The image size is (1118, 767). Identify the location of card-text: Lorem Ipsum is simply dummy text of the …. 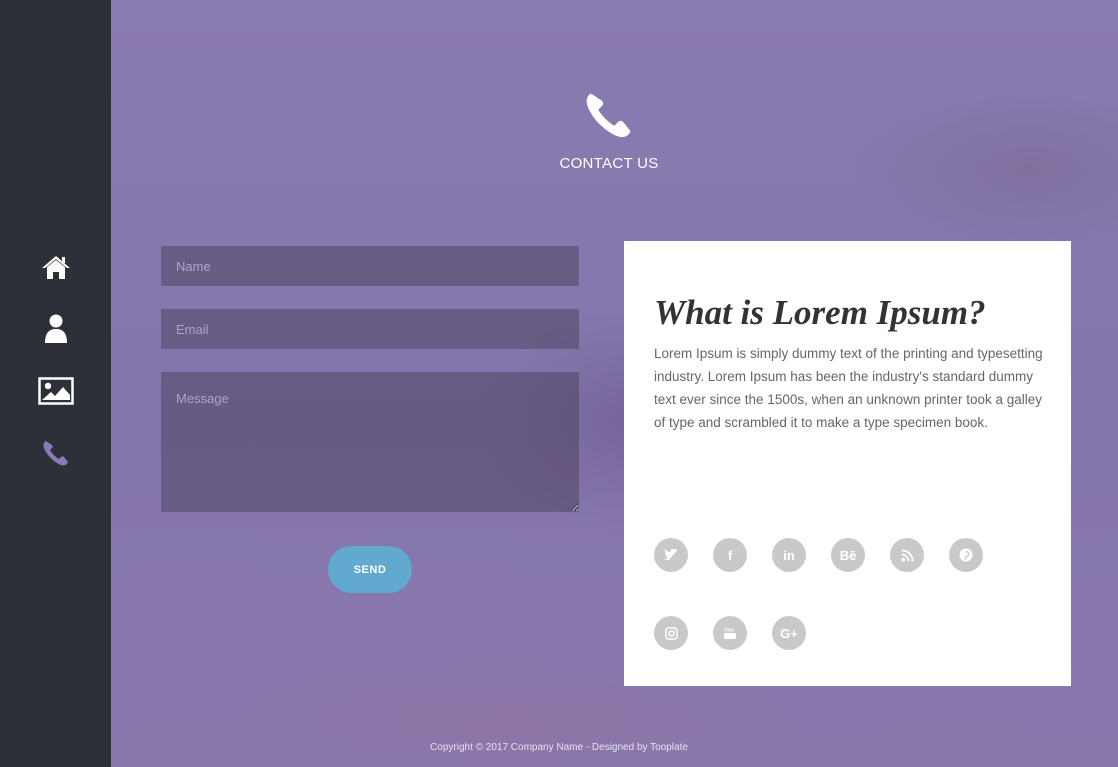
(848, 388).